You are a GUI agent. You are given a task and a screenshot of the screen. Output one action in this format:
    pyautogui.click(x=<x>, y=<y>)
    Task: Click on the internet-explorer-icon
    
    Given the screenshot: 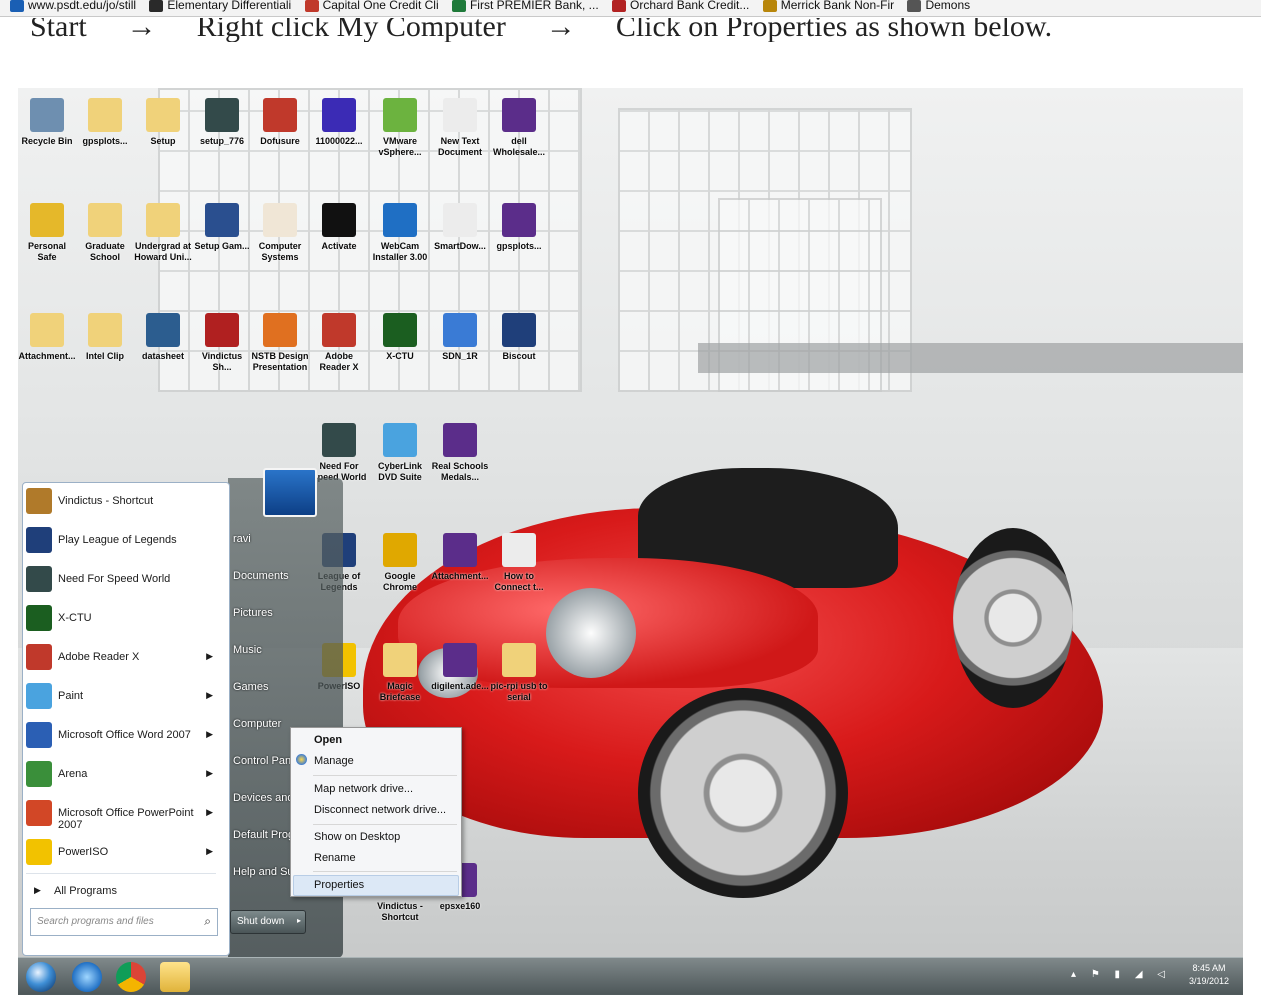 What is the action you would take?
    pyautogui.click(x=87, y=977)
    